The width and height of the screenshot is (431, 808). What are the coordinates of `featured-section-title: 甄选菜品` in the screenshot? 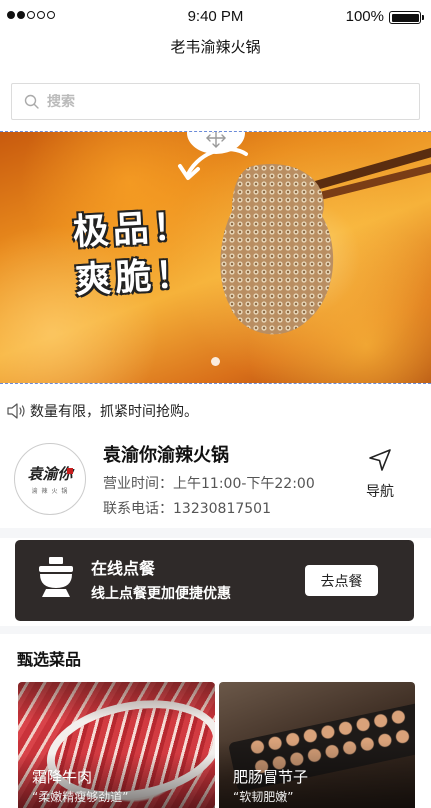 It's located at (49, 659).